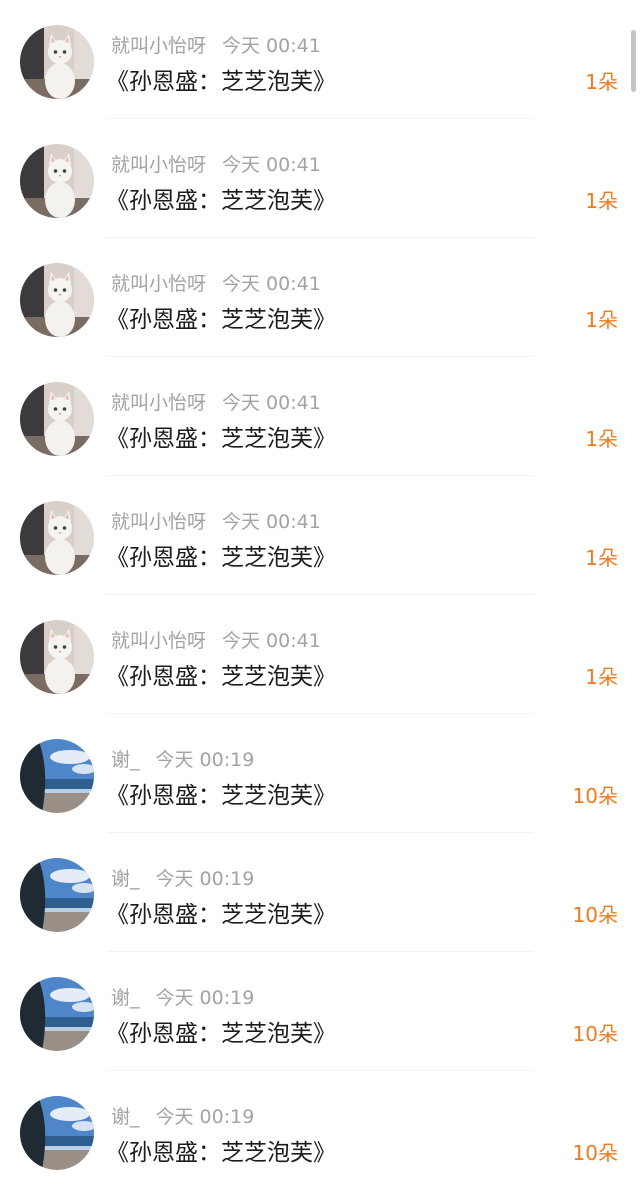 The width and height of the screenshot is (640, 1190). Describe the element at coordinates (633, 61) in the screenshot. I see `scrollbar` at that location.